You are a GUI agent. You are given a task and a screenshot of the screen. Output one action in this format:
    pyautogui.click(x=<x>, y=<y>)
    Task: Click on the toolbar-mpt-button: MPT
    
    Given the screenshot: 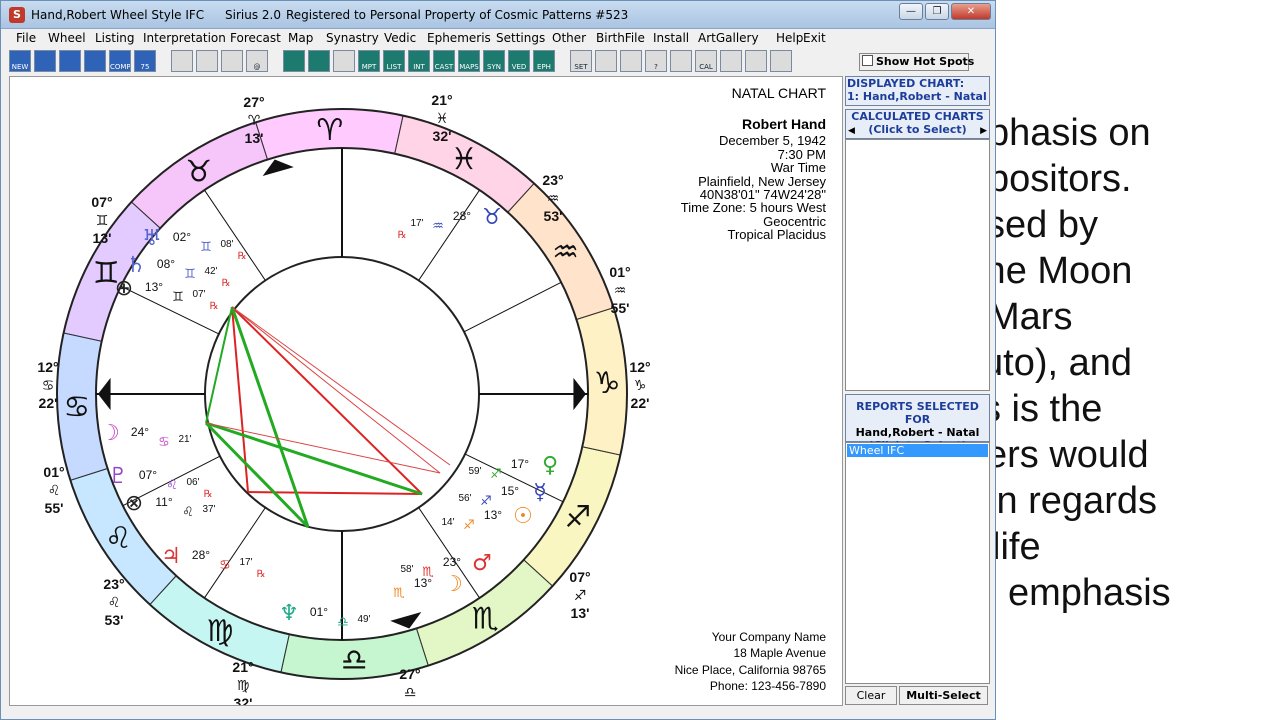 What is the action you would take?
    pyautogui.click(x=369, y=61)
    